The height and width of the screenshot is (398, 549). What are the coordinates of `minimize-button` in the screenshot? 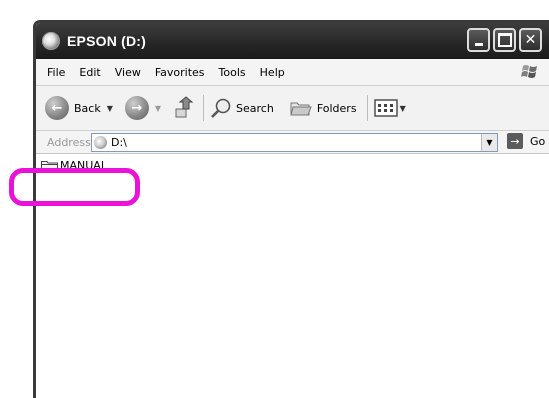 It's located at (478, 40).